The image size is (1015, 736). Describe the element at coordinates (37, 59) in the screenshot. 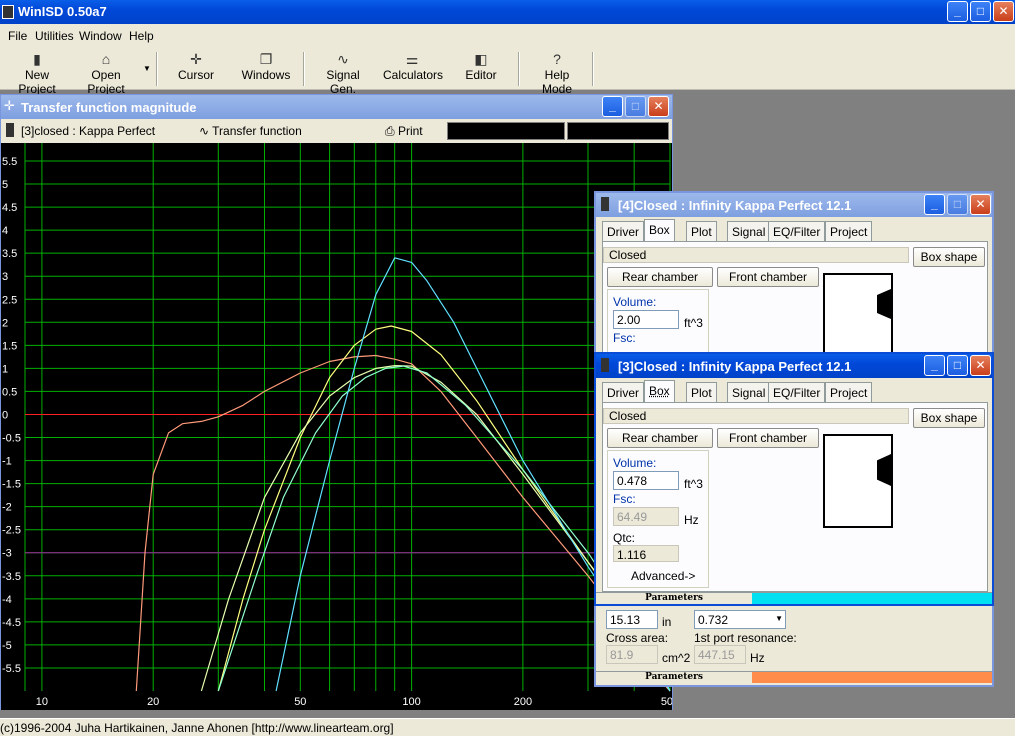

I see `new-project-icon: ▮` at that location.